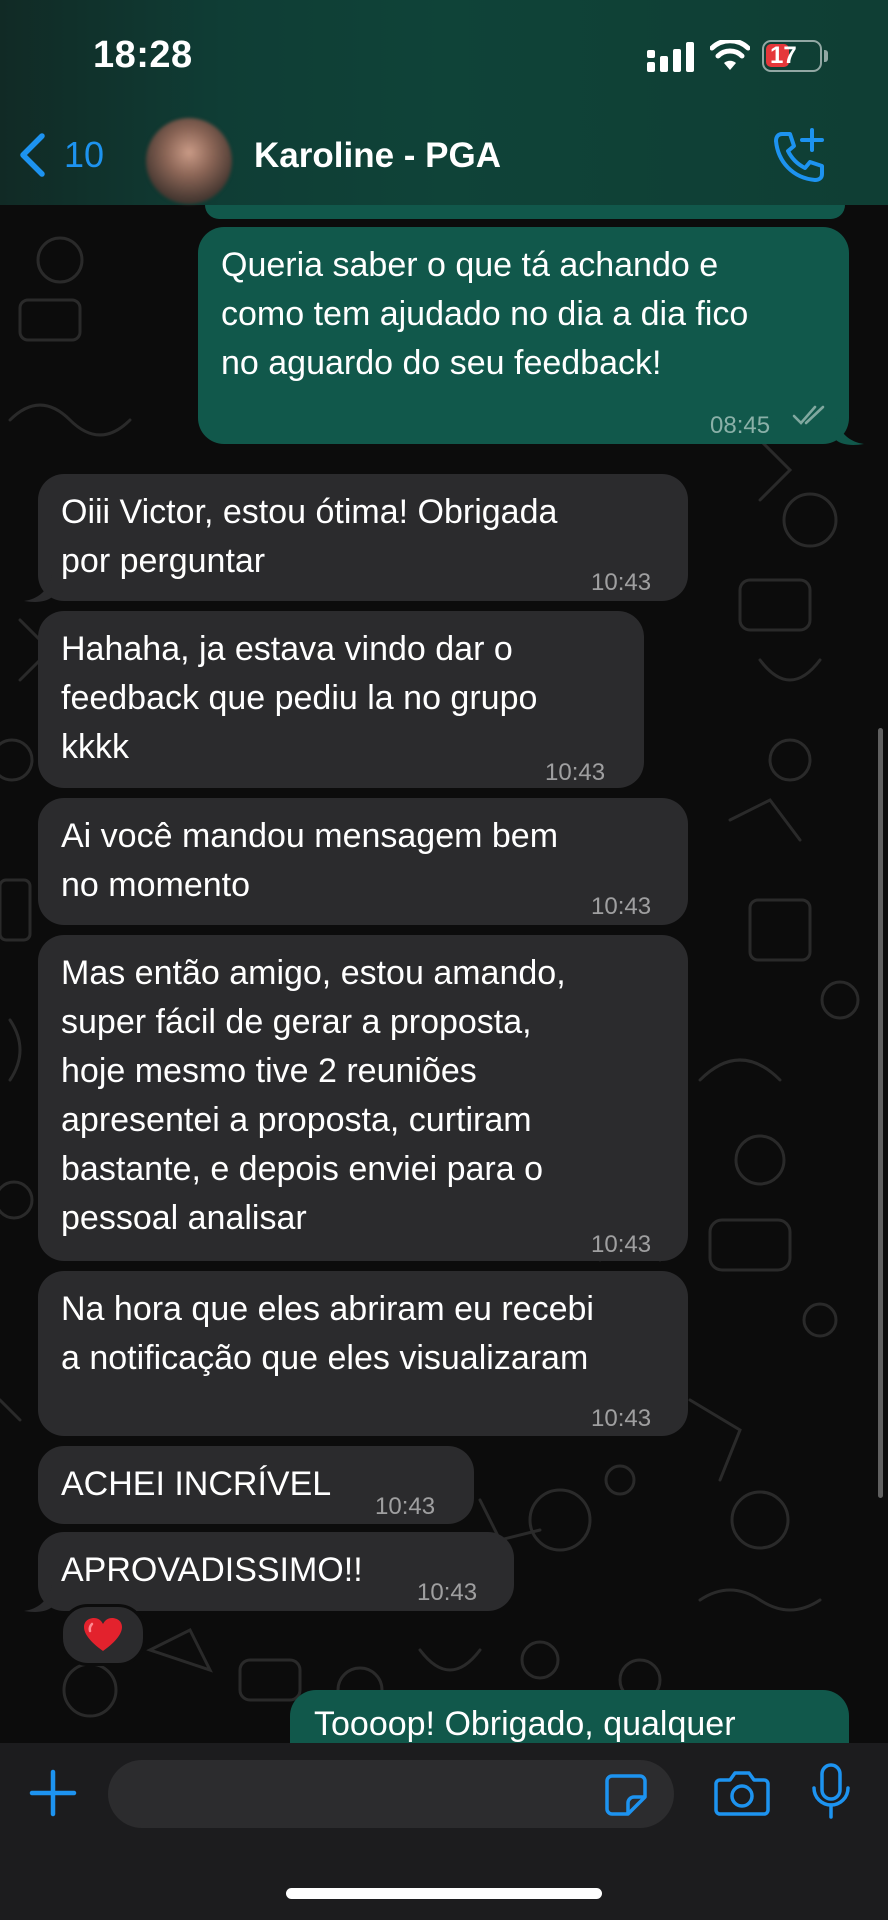 Image resolution: width=888 pixels, height=1920 pixels. What do you see at coordinates (826, 56) in the screenshot?
I see `battery-cap` at bounding box center [826, 56].